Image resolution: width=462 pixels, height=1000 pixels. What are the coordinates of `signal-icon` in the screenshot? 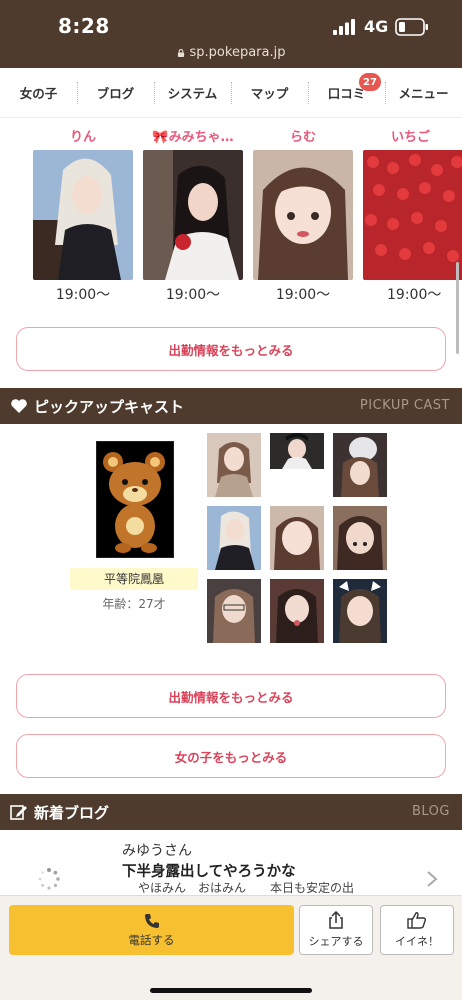 It's located at (344, 27).